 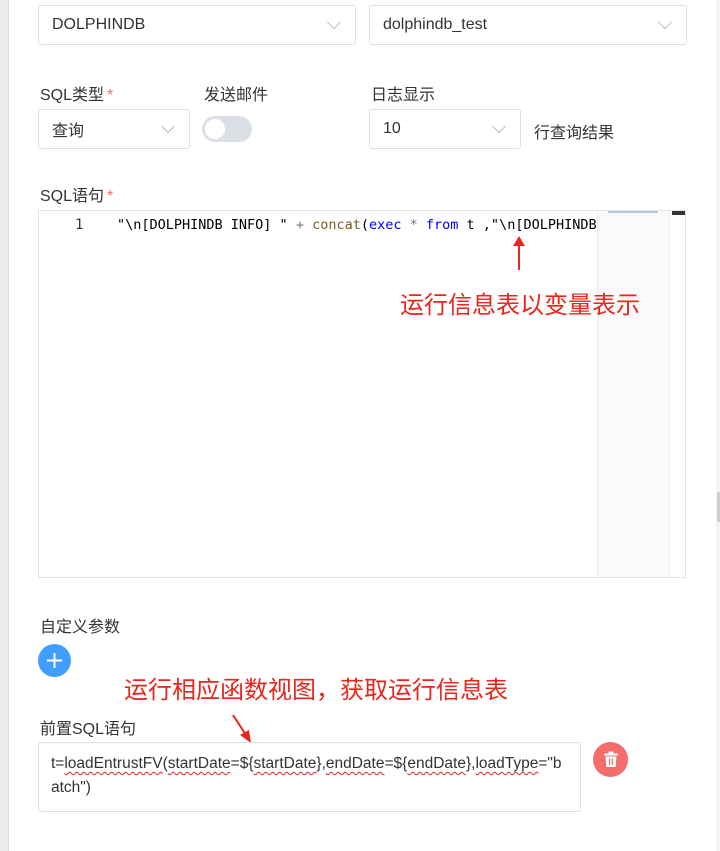 What do you see at coordinates (336, 225) in the screenshot?
I see `code-token: concat` at bounding box center [336, 225].